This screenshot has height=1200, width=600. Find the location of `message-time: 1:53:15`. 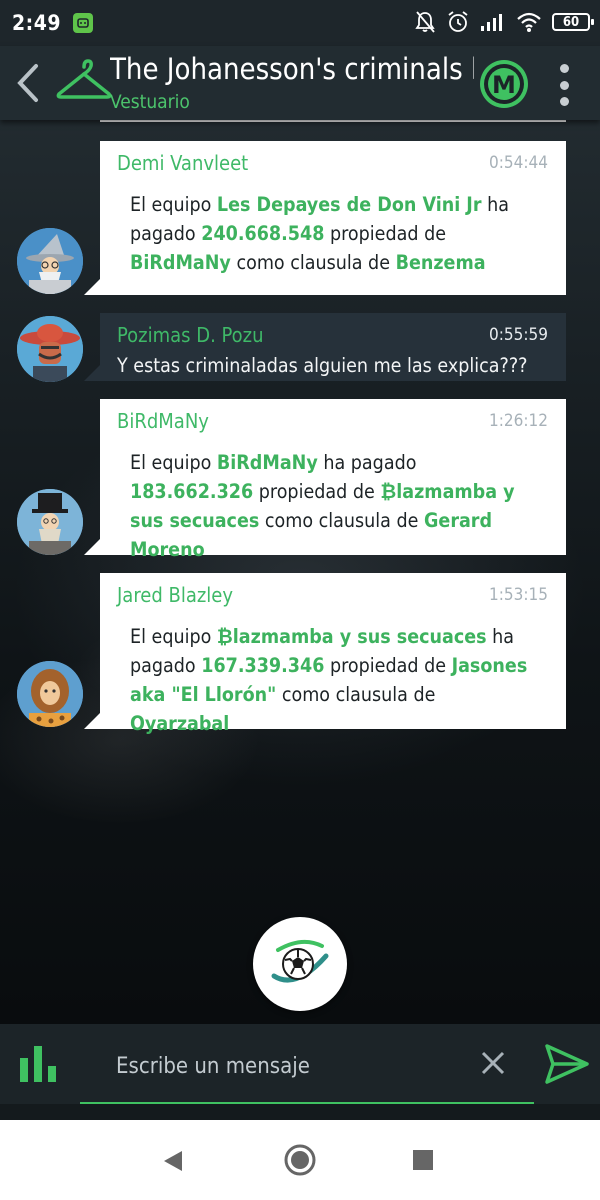

message-time: 1:53:15 is located at coordinates (518, 595).